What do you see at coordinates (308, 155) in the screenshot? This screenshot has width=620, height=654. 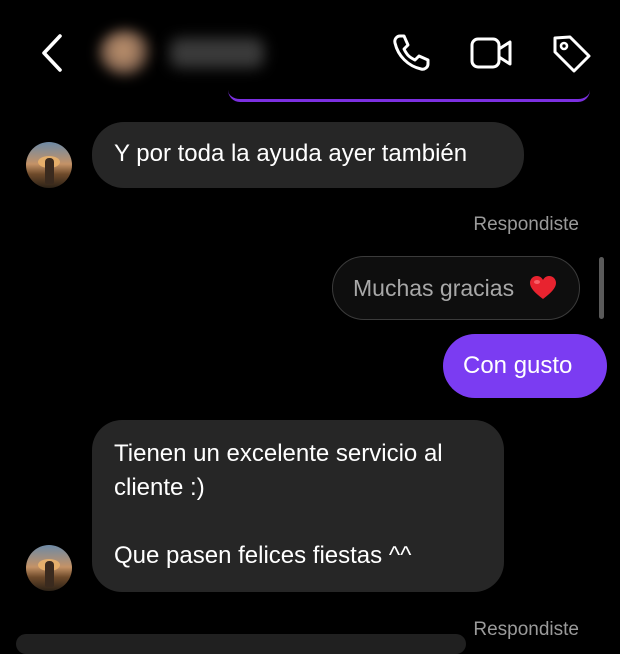 I see `incoming-message-bubble: Y por toda la ayuda ayer también` at bounding box center [308, 155].